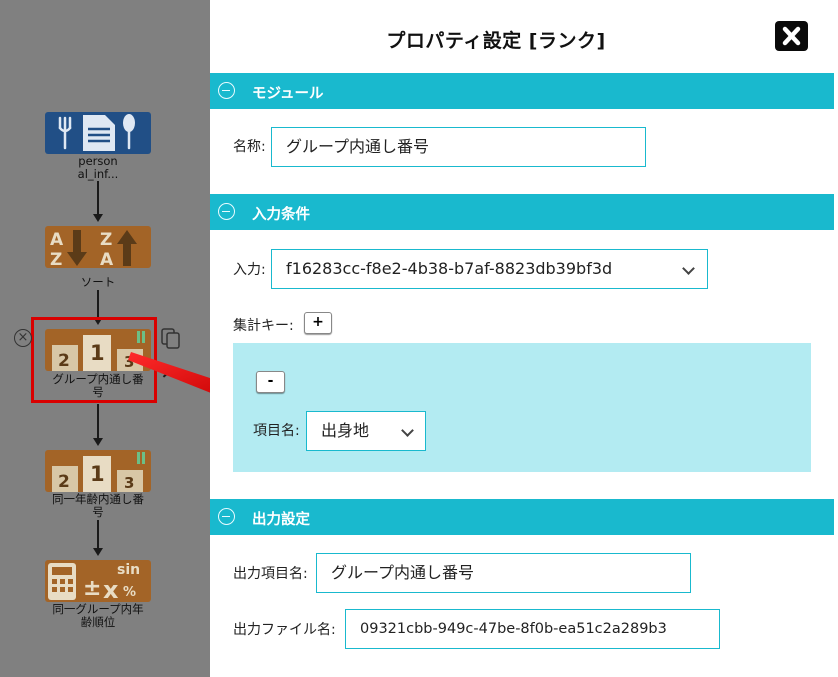 The image size is (838, 677). I want to click on item-name-value: 出身地, so click(345, 430).